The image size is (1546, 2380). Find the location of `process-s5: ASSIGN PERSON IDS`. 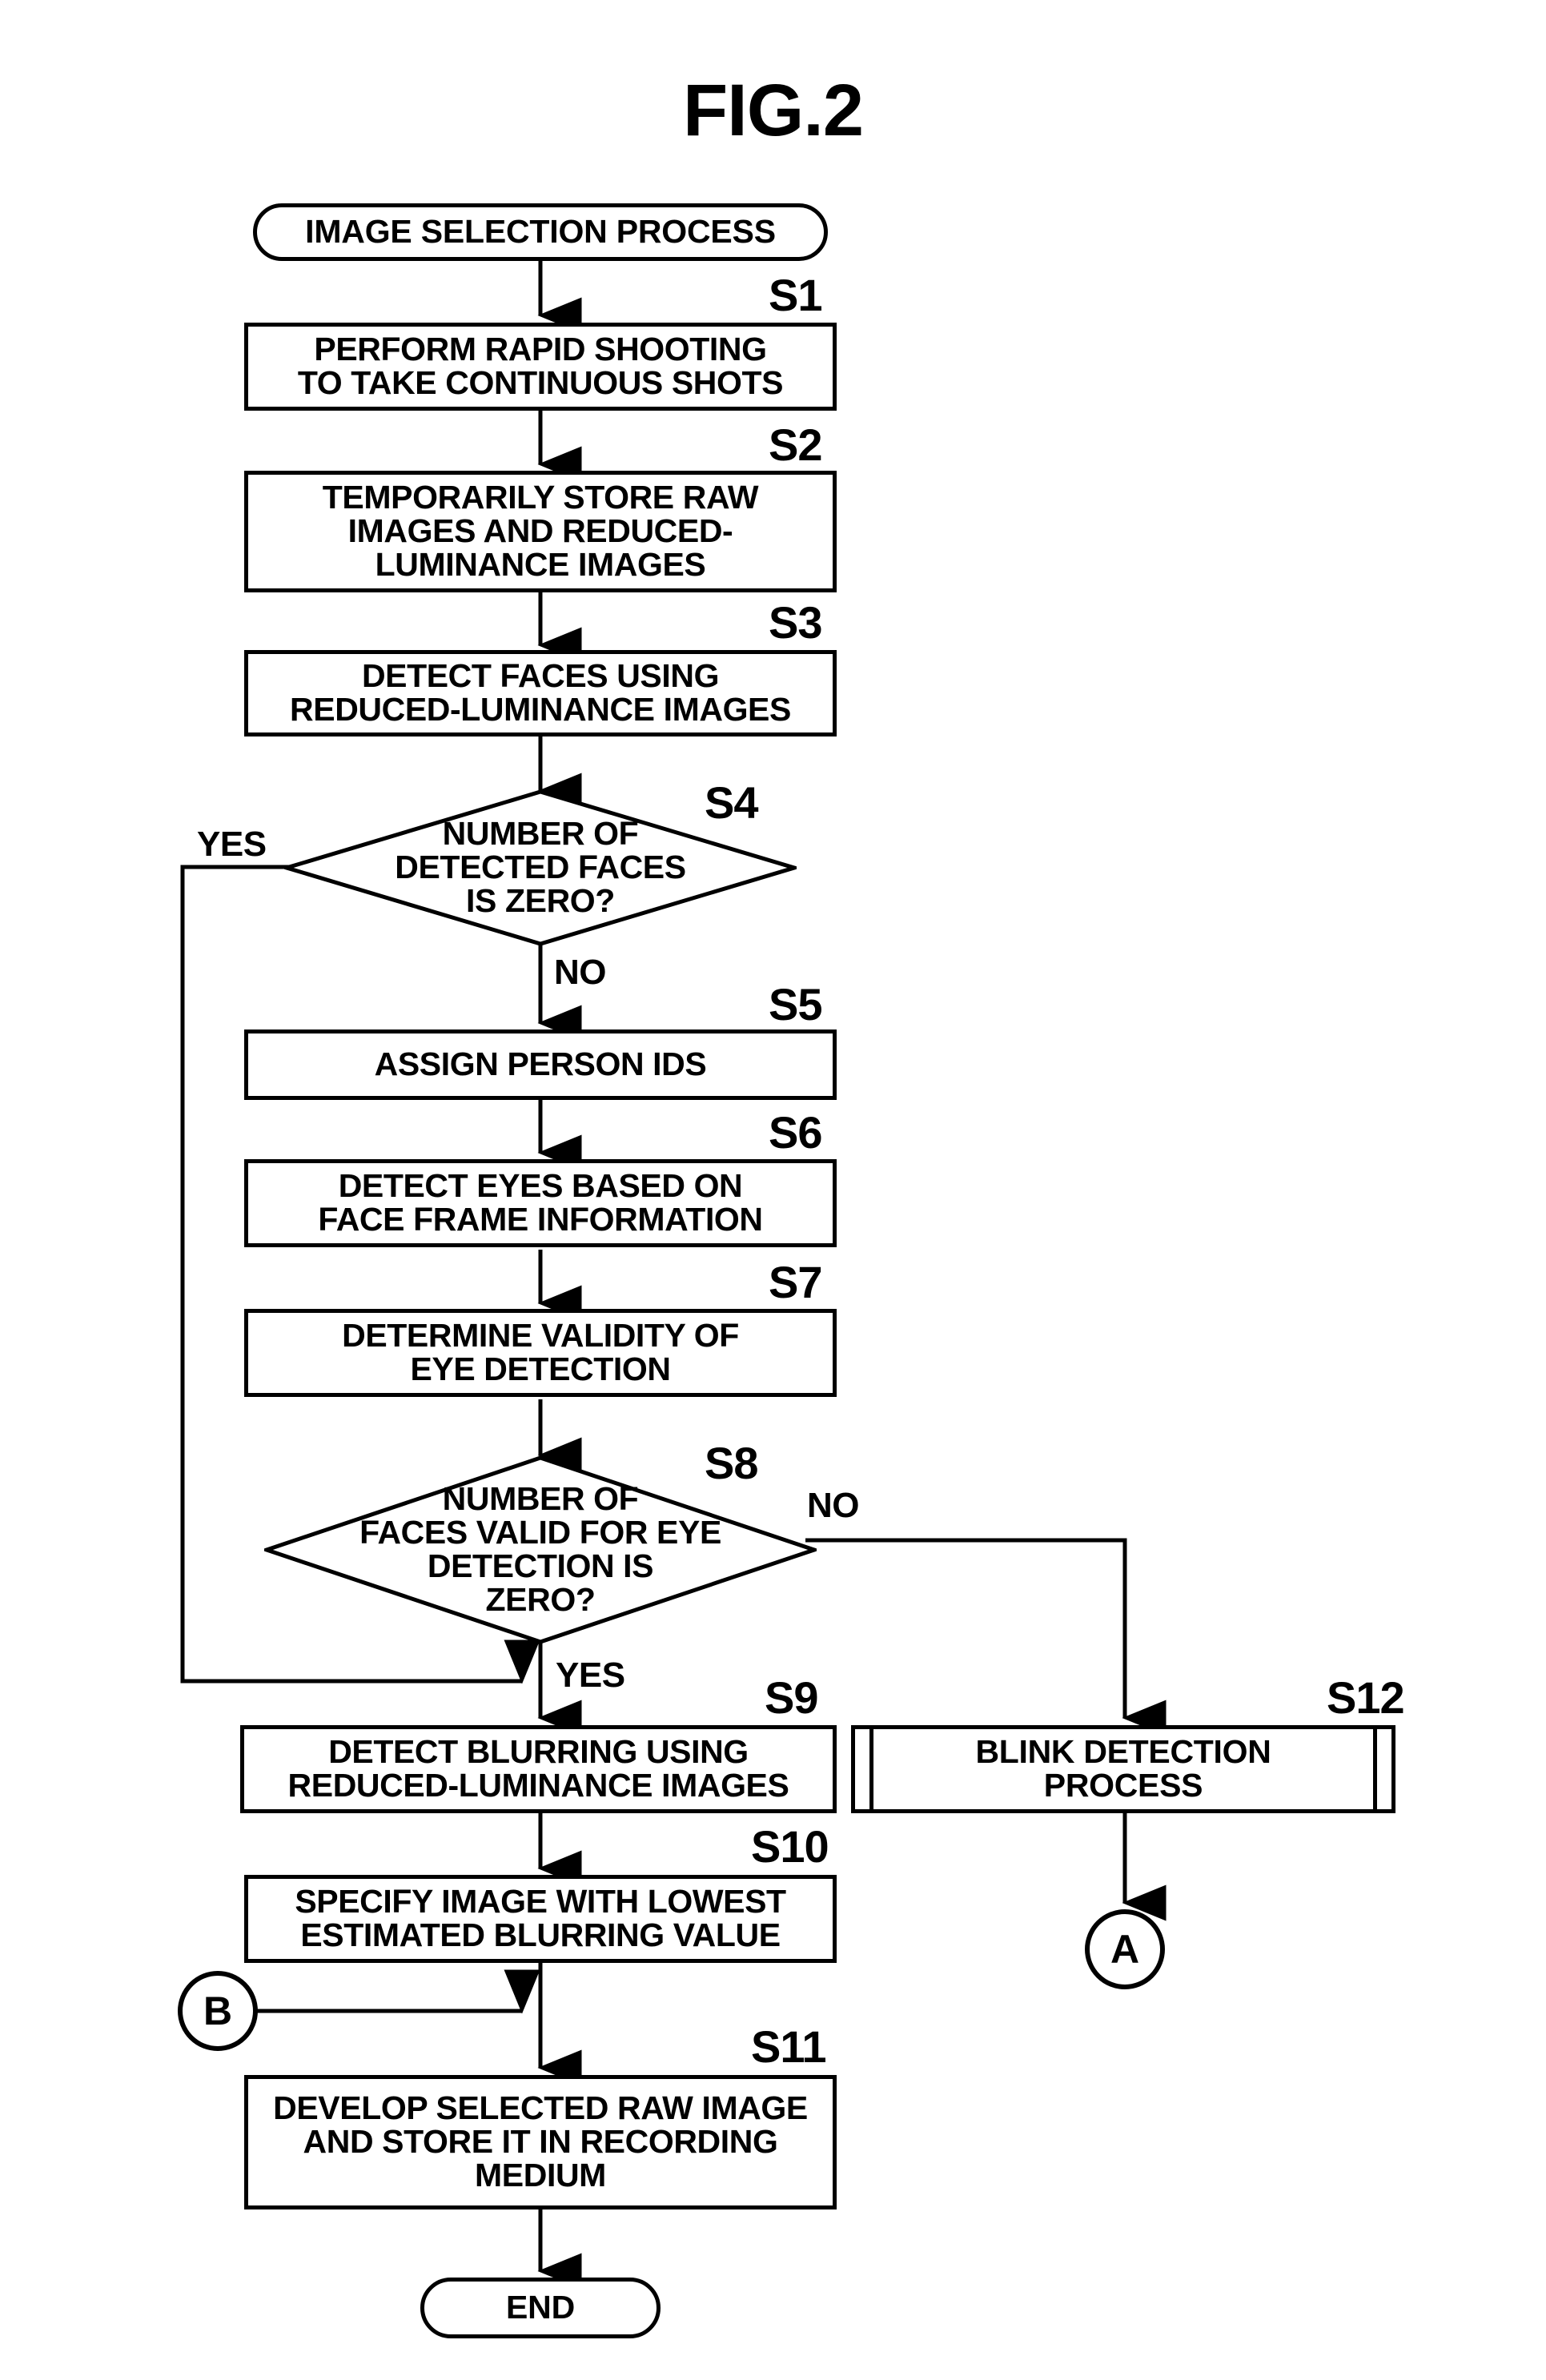

process-s5: ASSIGN PERSON IDS is located at coordinates (540, 1064).